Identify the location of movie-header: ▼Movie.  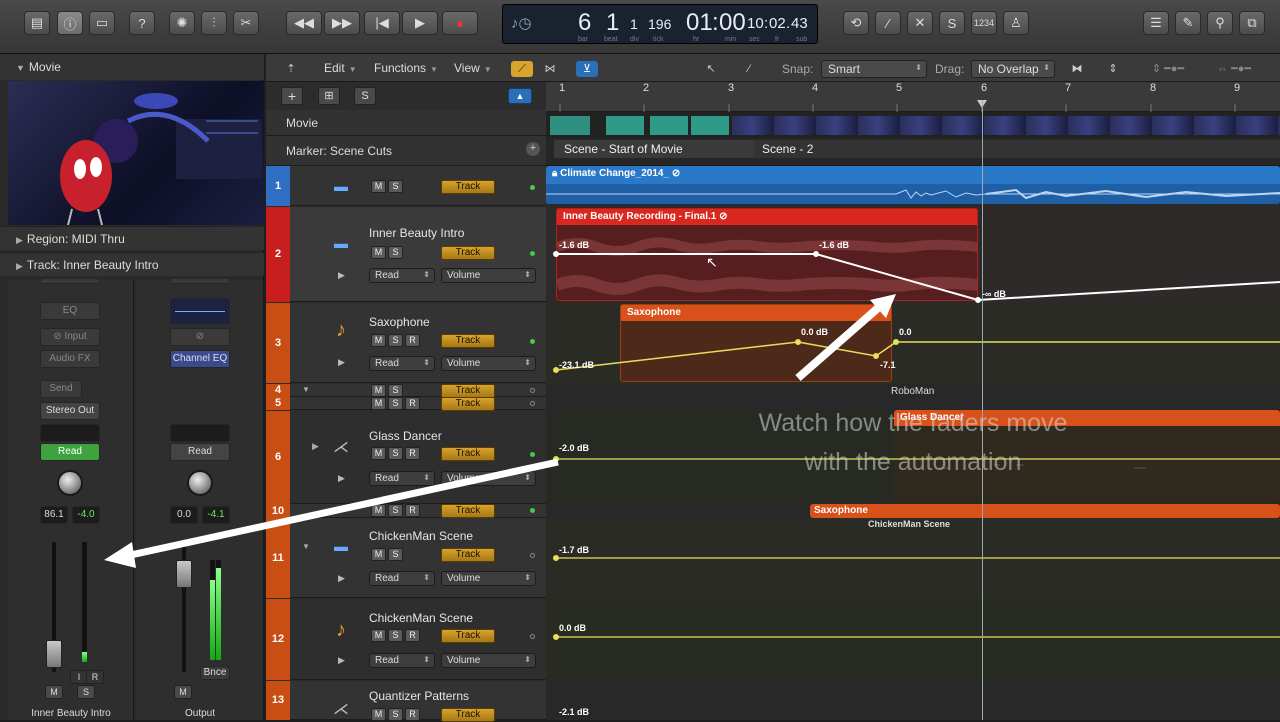
(132, 67).